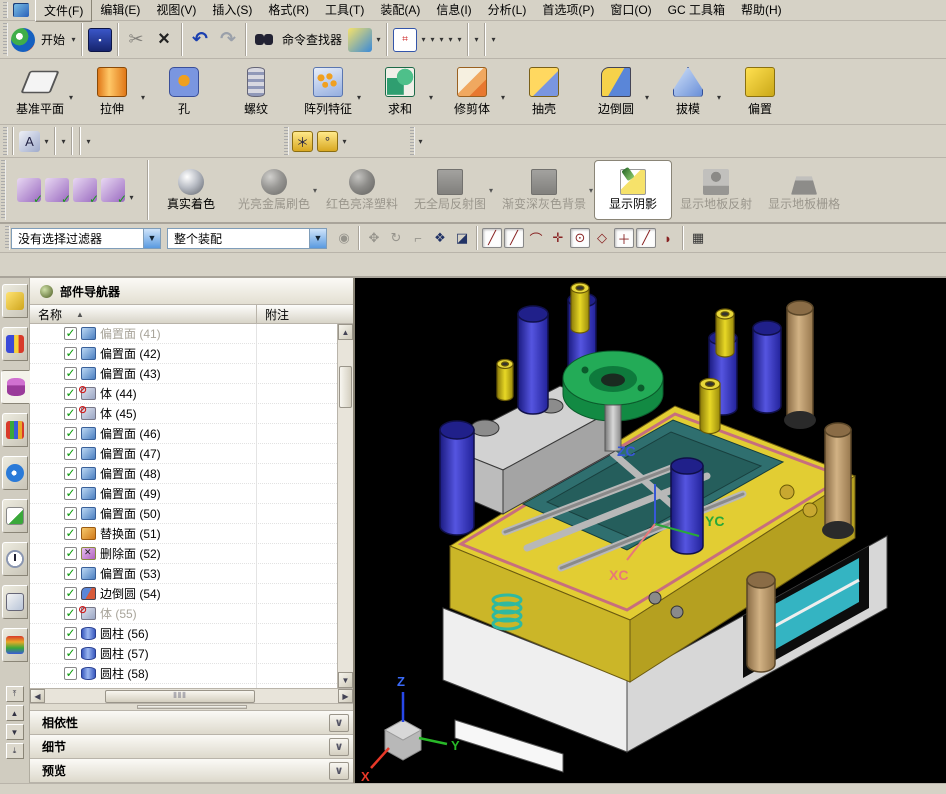 The width and height of the screenshot is (946, 794). Describe the element at coordinates (14, 713) in the screenshot. I see `res-up-icon: ▲` at that location.